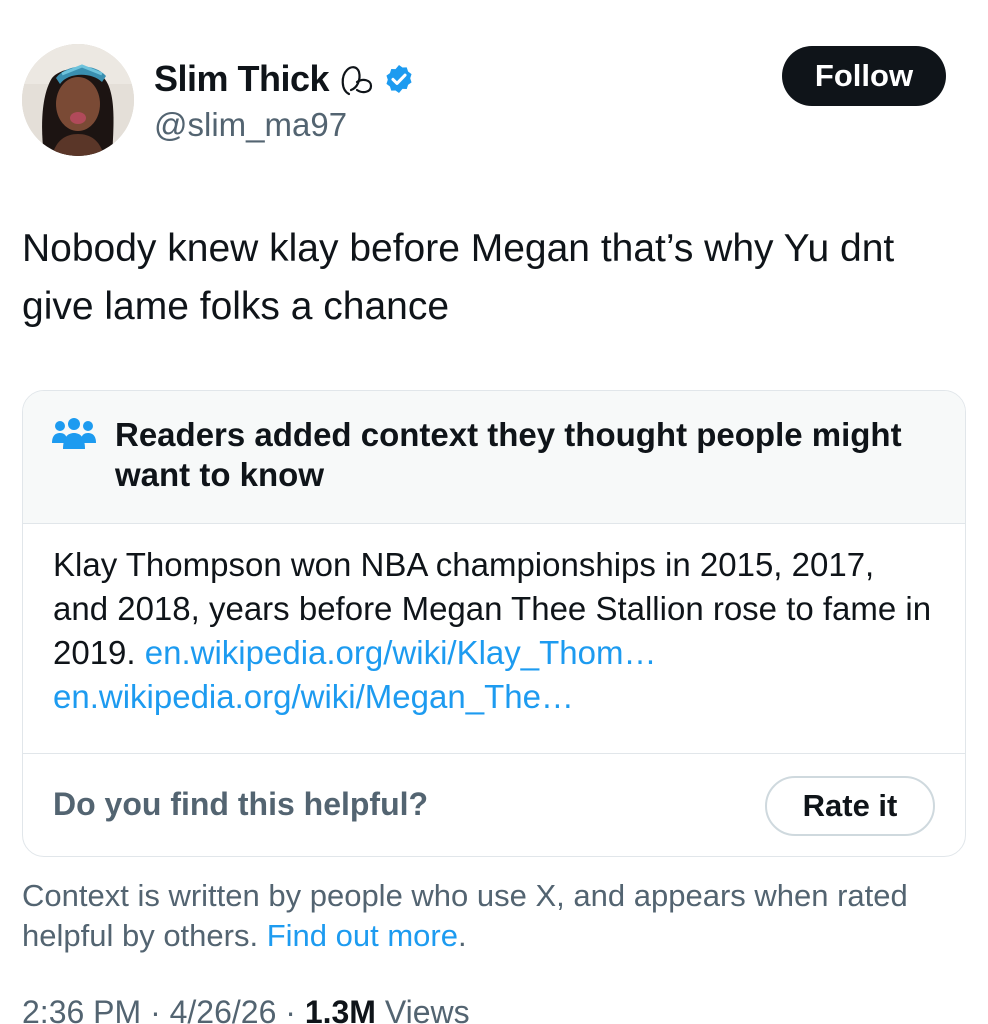 The height and width of the screenshot is (1024, 988). What do you see at coordinates (484, 100) in the screenshot?
I see `tweet-header: Slim Thick @slim_ma97 Follow` at bounding box center [484, 100].